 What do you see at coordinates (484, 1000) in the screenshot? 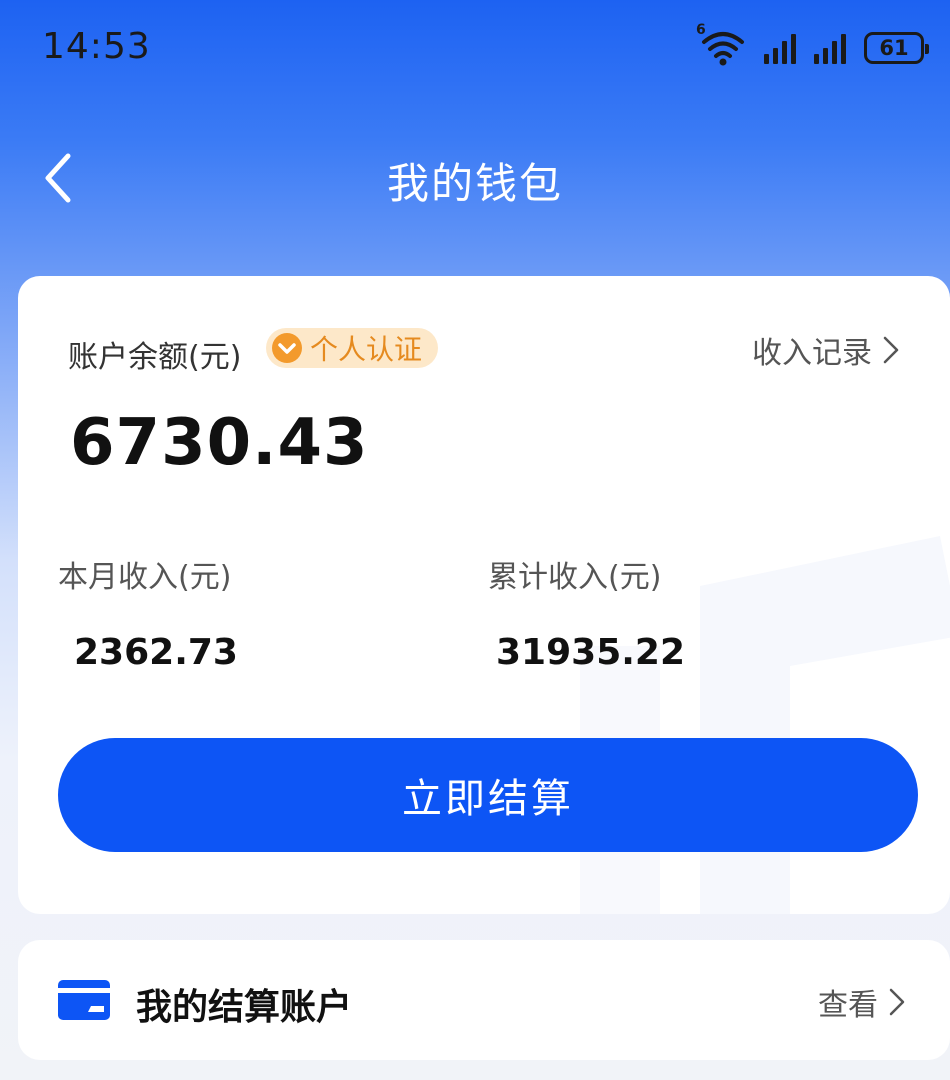
I see `settlement-account-row: 我的结算账户 查看` at bounding box center [484, 1000].